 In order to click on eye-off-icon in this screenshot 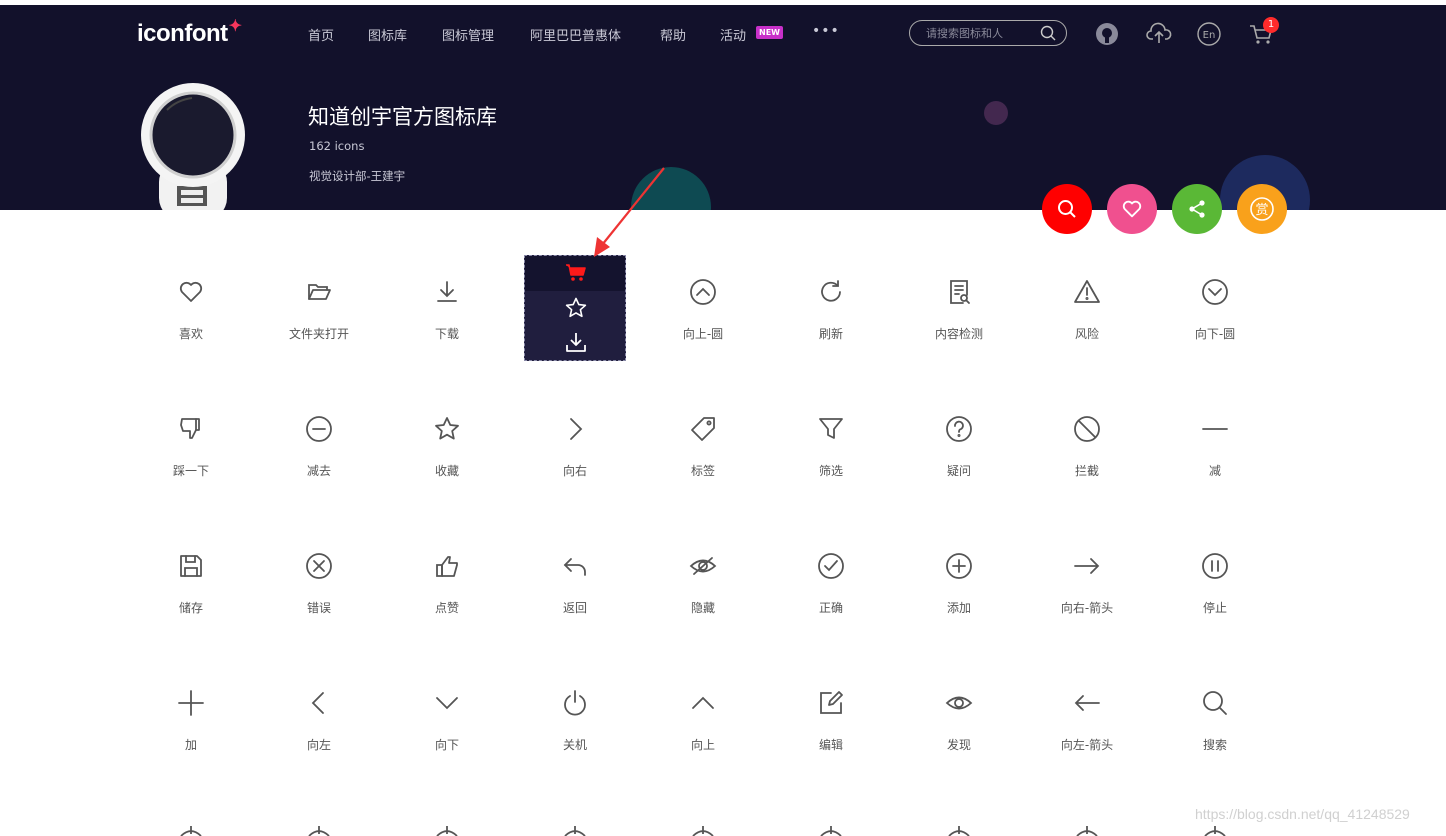, I will do `click(703, 566)`.